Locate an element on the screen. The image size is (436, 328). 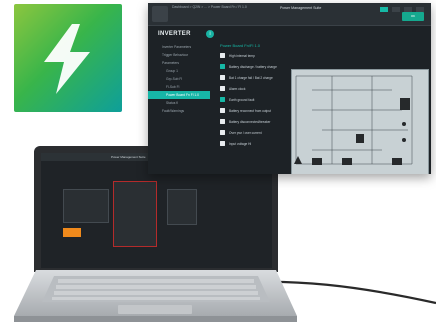
section-title: INVERTER is located at coordinates (174, 34).